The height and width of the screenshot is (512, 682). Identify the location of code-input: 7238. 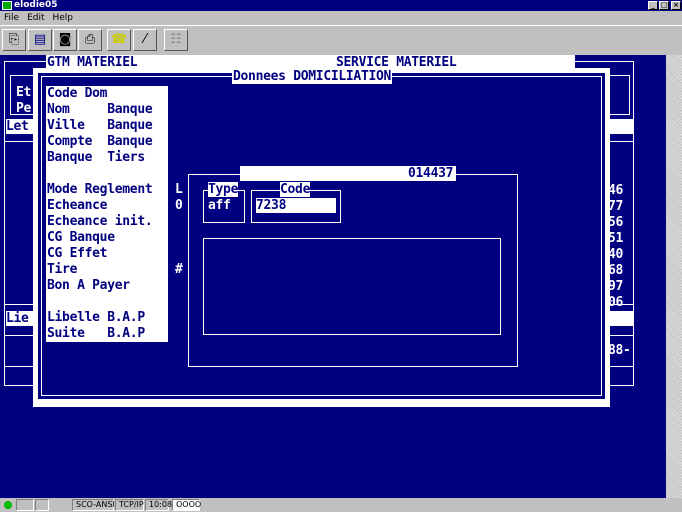
(296, 205).